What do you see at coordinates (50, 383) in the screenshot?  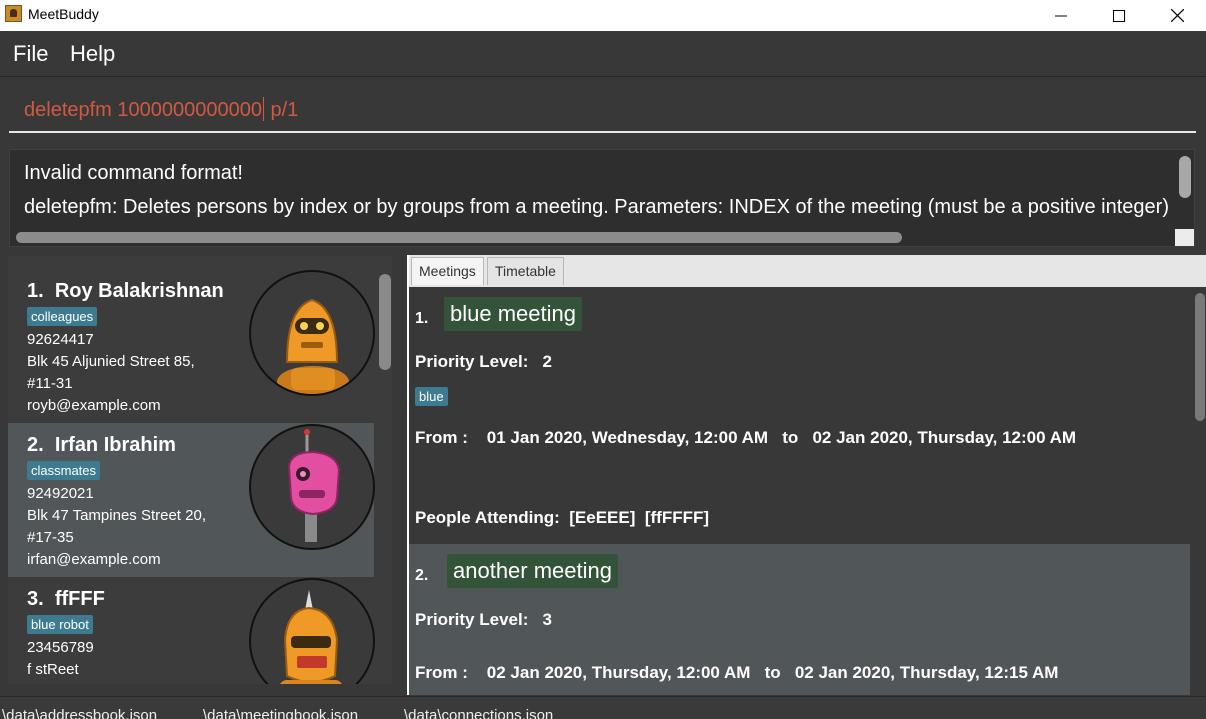 I see `person-address-cont: #11-31` at bounding box center [50, 383].